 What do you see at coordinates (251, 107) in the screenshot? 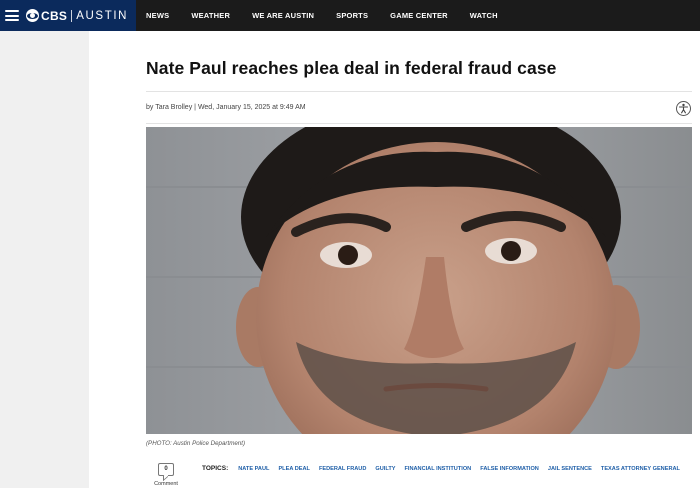
I see `publish-datetime: Wed, January 15, 2025 at 9:49 AM` at bounding box center [251, 107].